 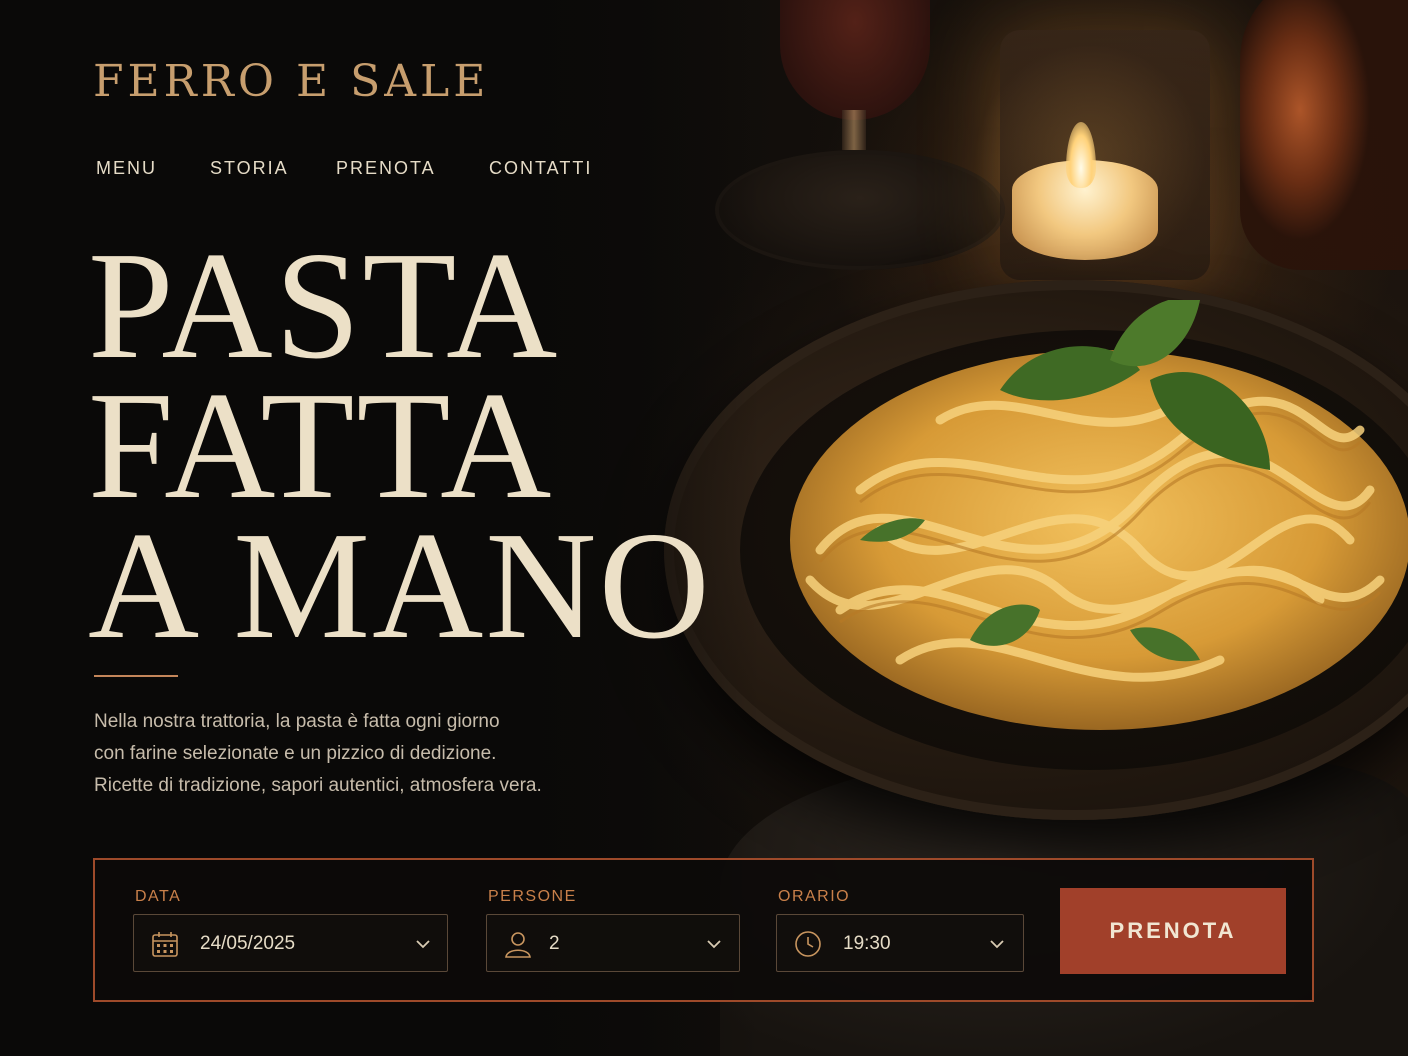 I want to click on copper-jug, so click(x=1324, y=135).